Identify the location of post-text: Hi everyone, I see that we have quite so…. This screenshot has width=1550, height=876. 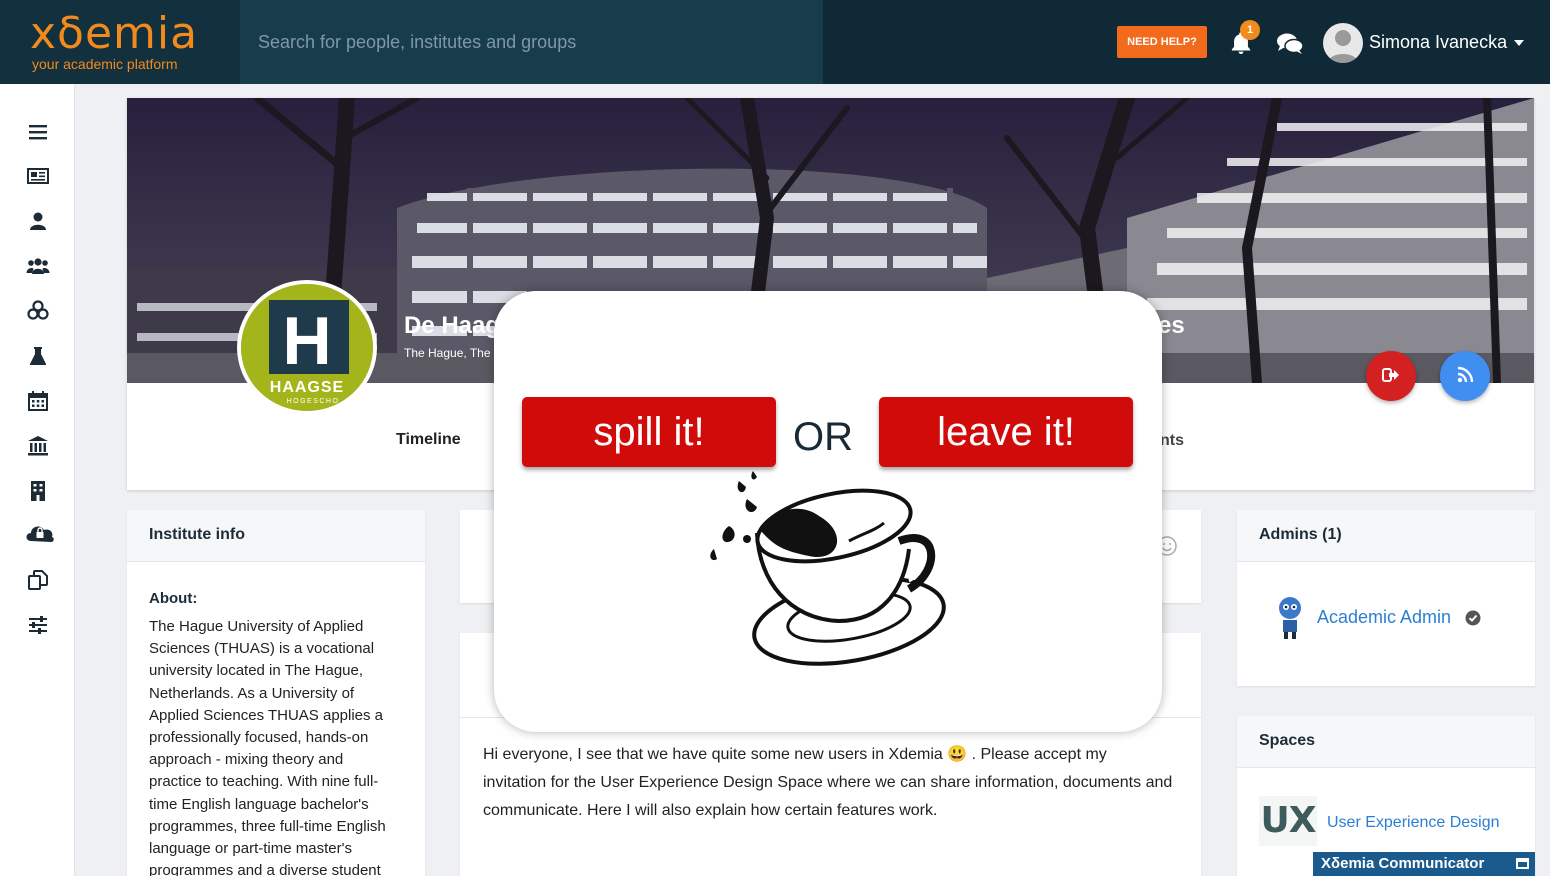
(828, 782).